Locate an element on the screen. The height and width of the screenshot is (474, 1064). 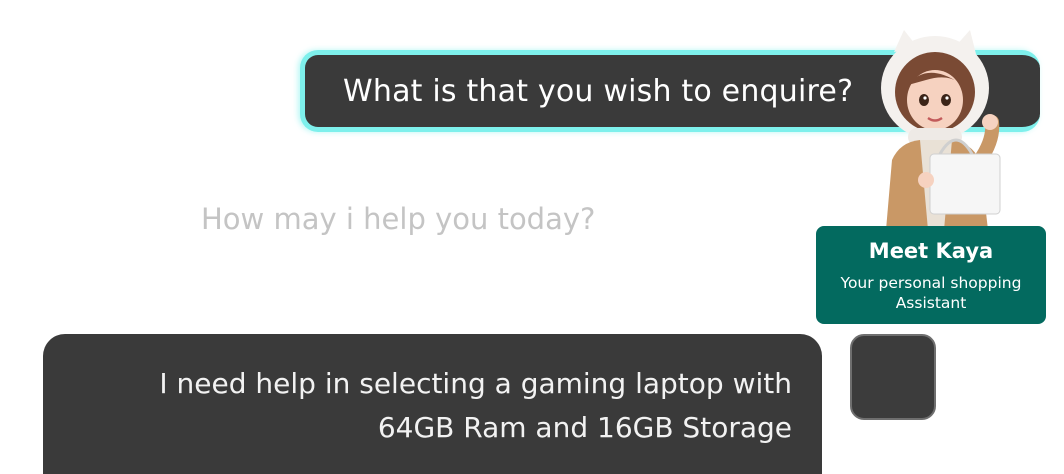
user-avatar-icon is located at coordinates (893, 377).